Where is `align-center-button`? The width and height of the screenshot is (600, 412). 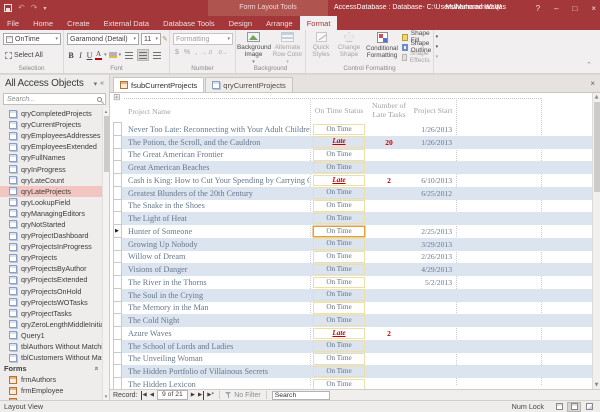
align-center-button is located at coordinates (143, 55).